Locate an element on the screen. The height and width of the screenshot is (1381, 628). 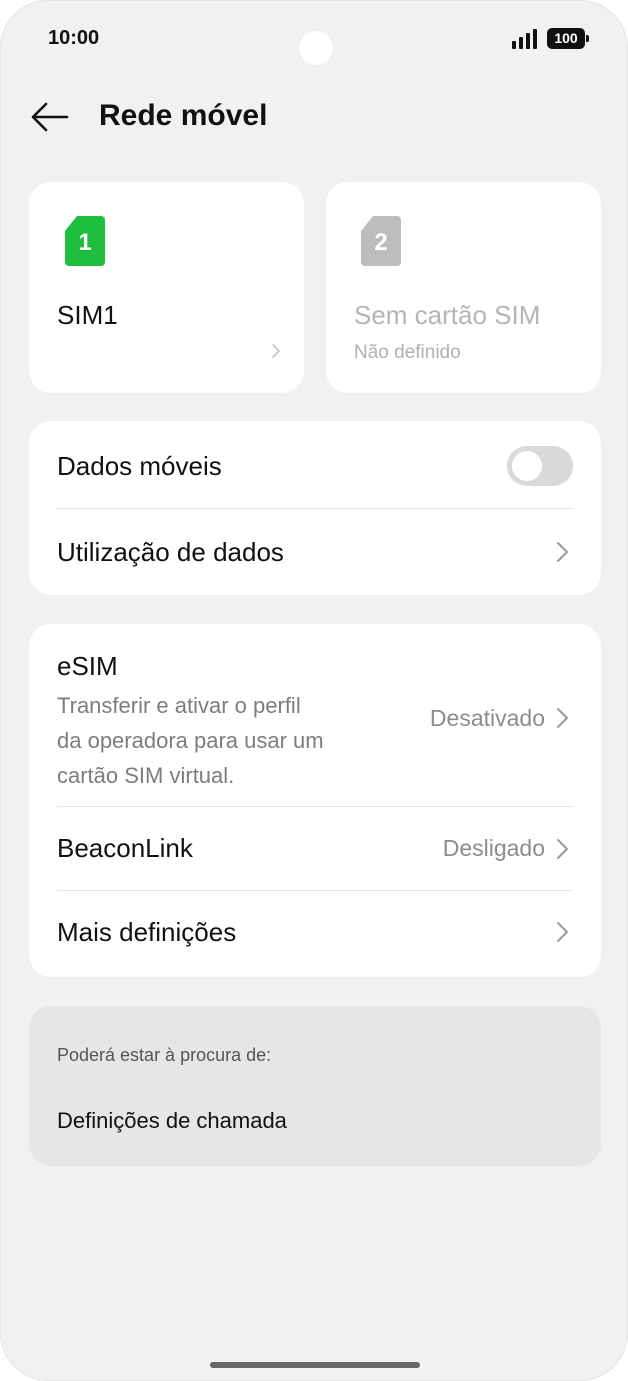
esim-desc-line: cartão SIM virtual. is located at coordinates (146, 775).